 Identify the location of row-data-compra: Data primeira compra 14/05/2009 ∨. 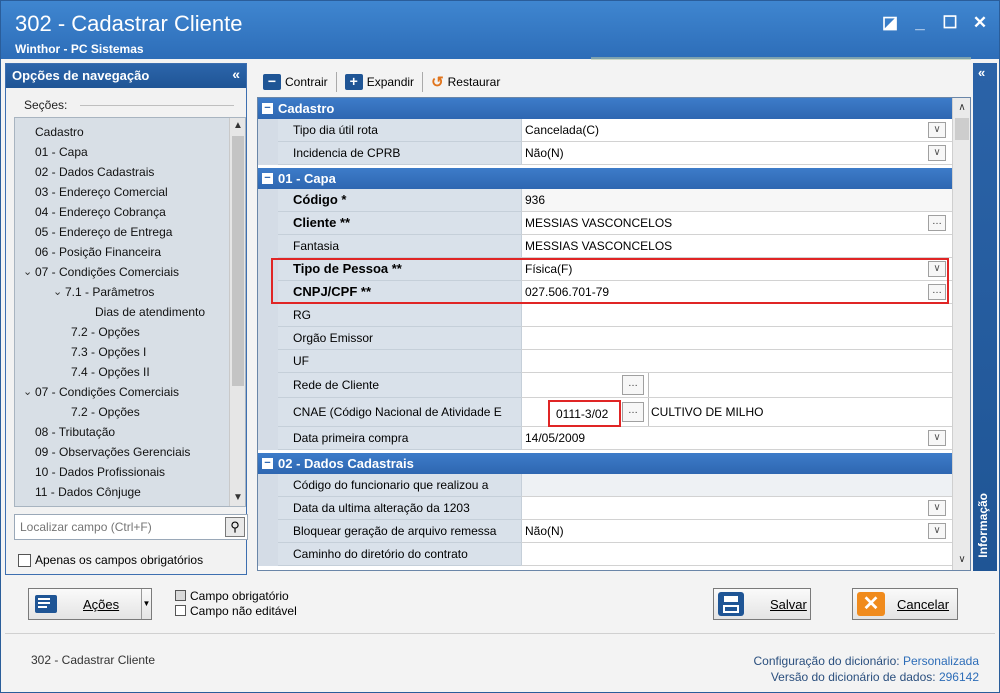
(605, 438).